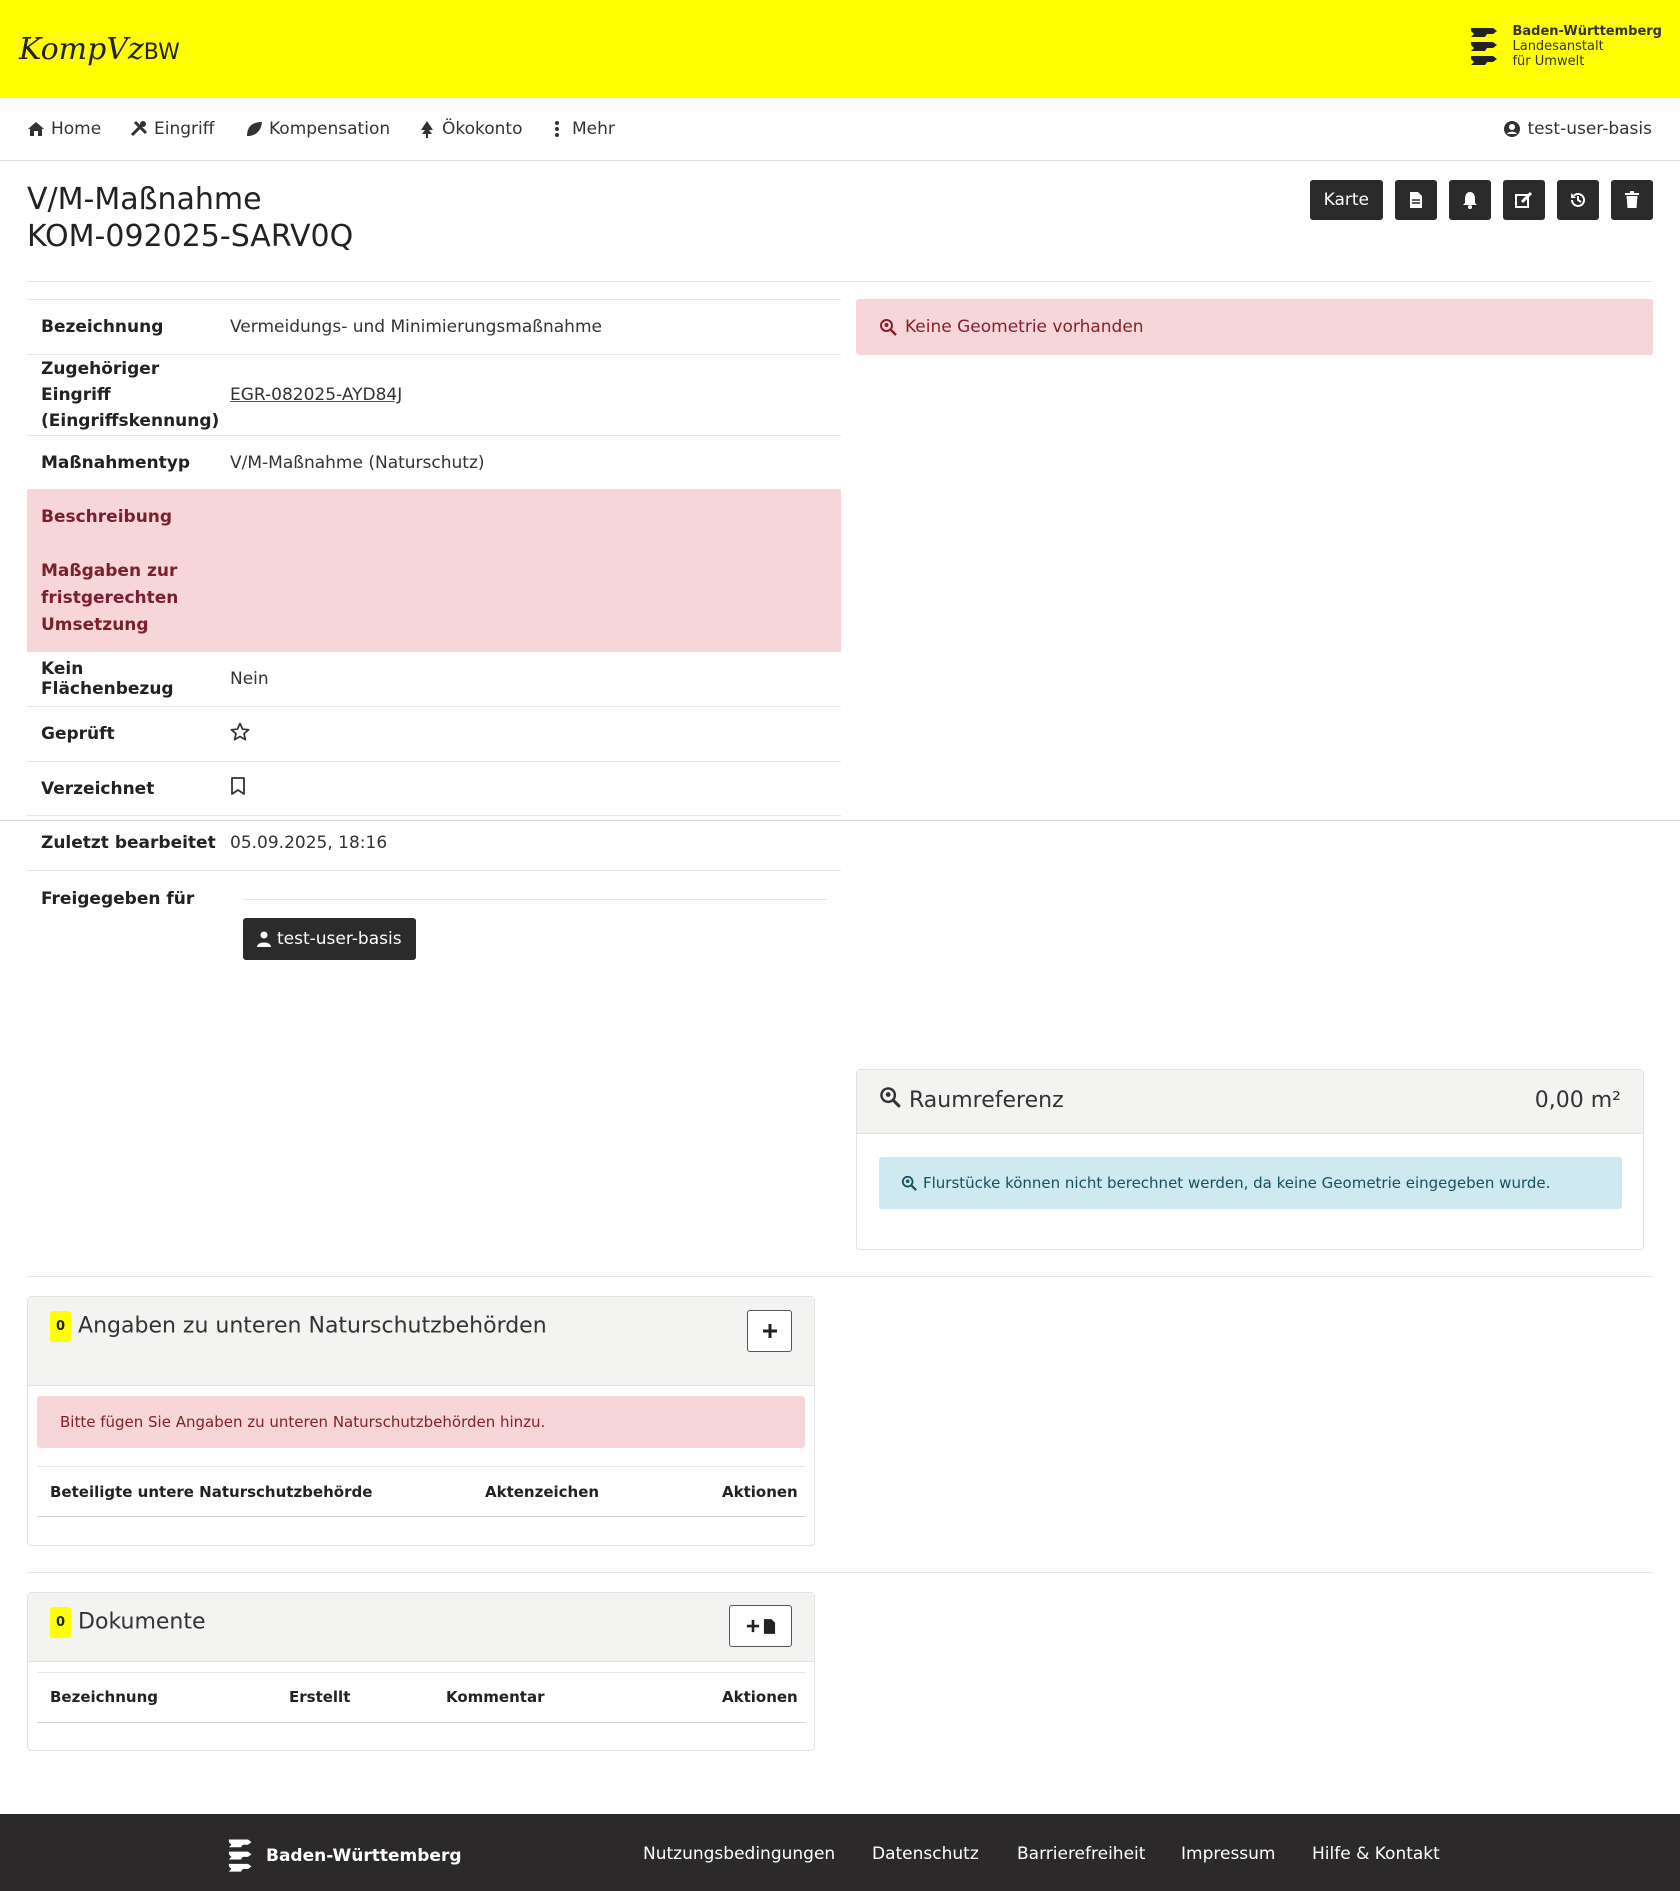 This screenshot has width=1680, height=1891. What do you see at coordinates (760, 1492) in the screenshot?
I see `unb-col-aktionen: Aktionen` at bounding box center [760, 1492].